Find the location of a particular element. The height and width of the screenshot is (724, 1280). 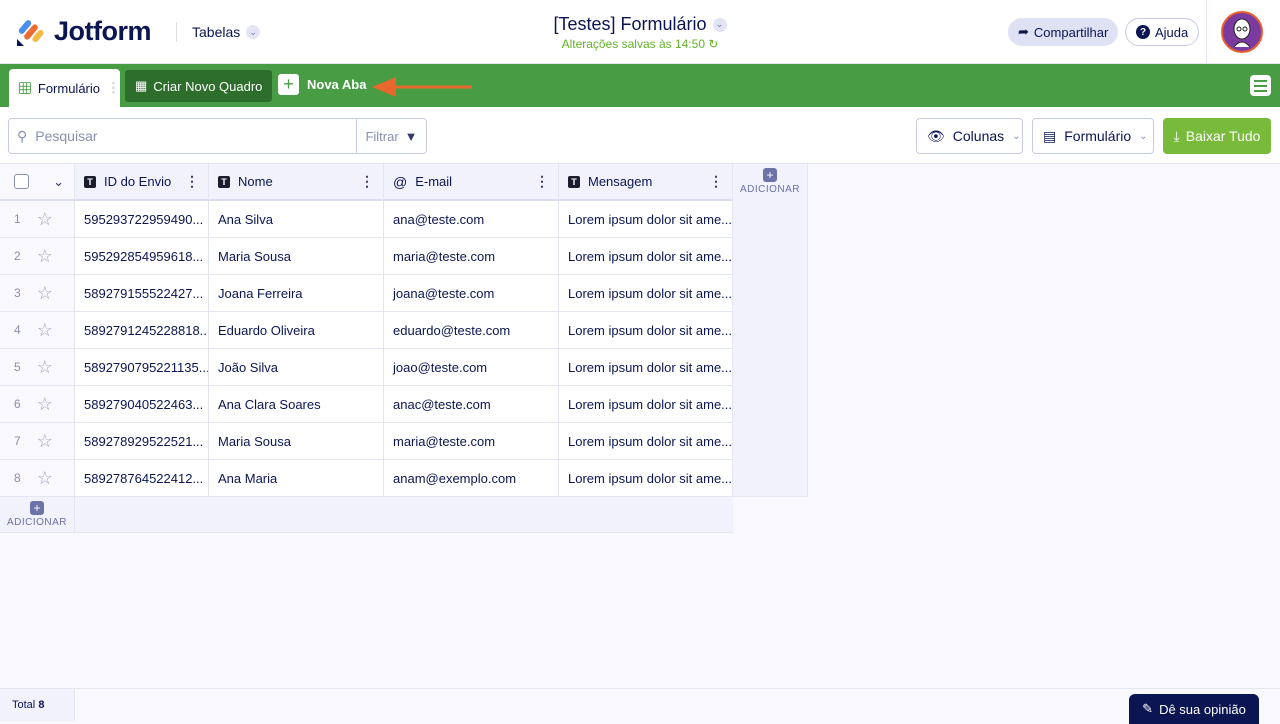

column-header: T Nome ⋮ is located at coordinates (296, 182).